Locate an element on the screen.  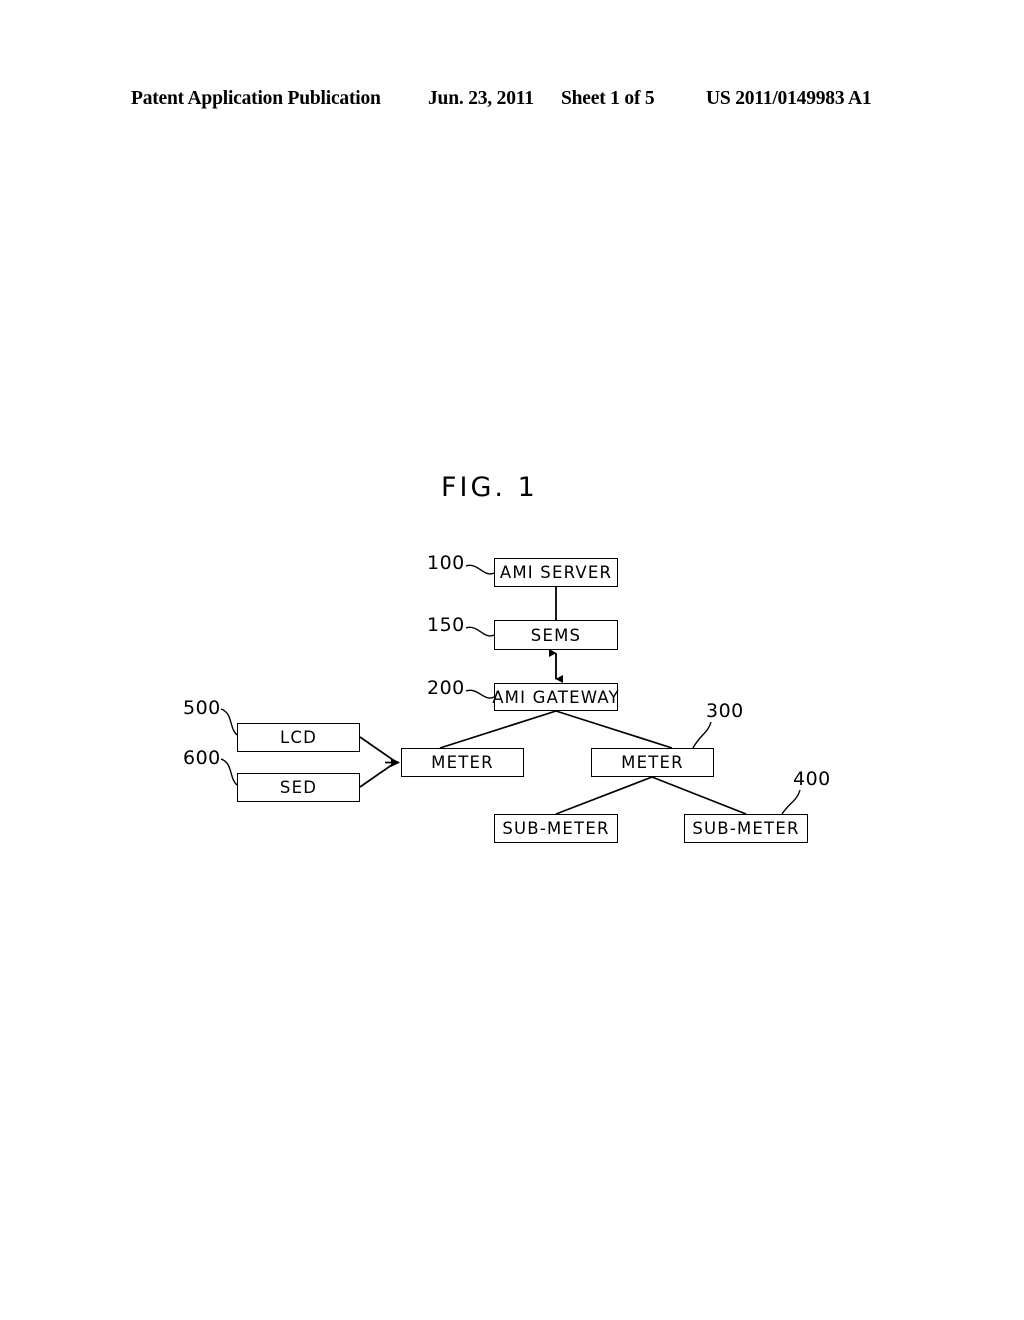
line-sed-to-meter is located at coordinates (378, 774).